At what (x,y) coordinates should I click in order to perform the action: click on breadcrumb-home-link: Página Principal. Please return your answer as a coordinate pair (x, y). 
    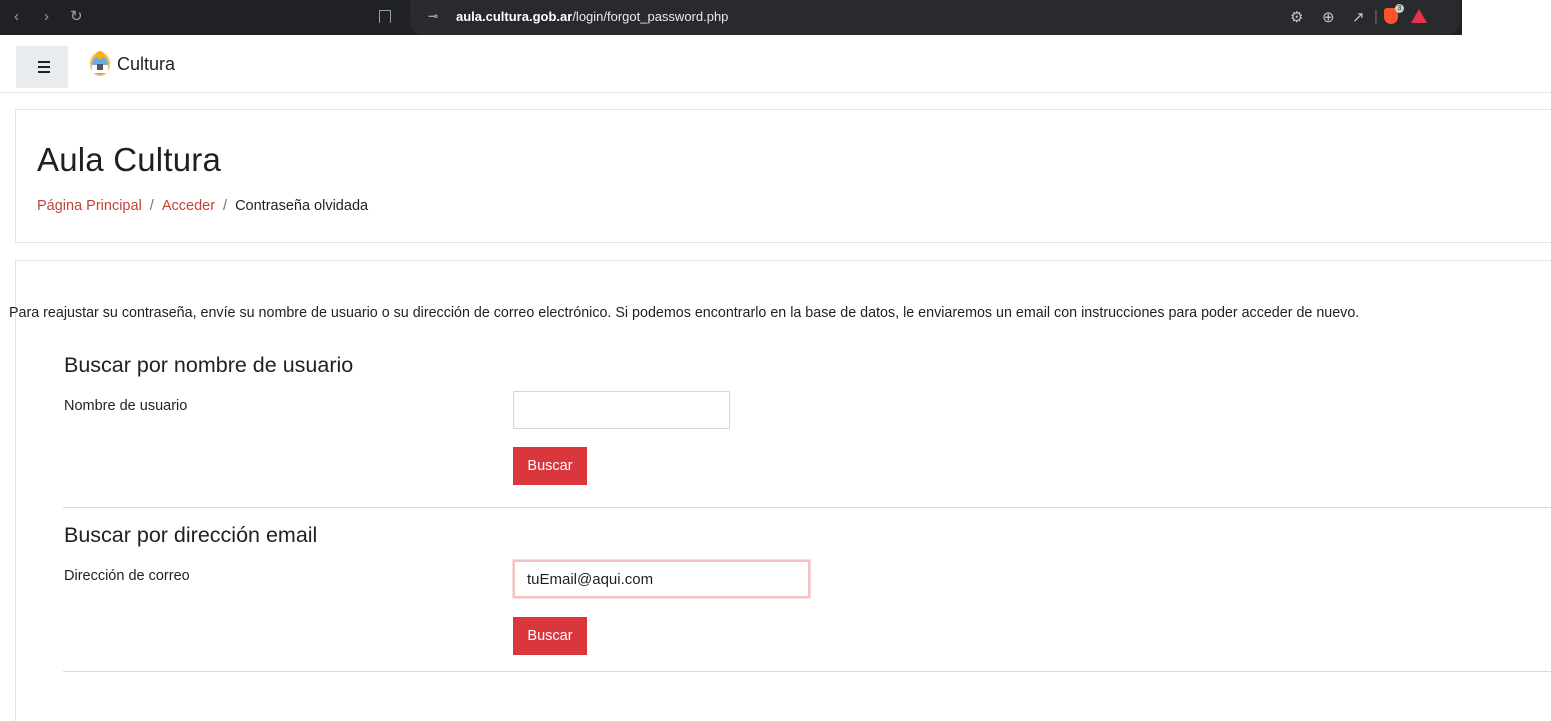
    Looking at the image, I should click on (89, 206).